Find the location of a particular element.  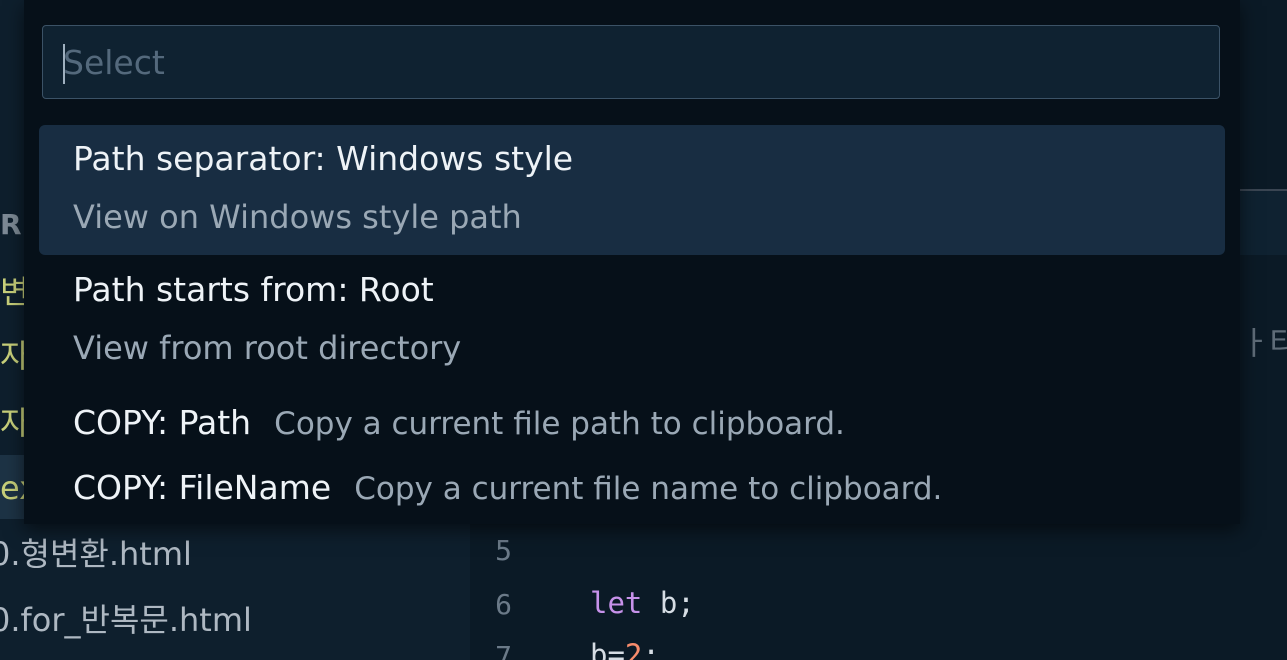

explorer-file-item: 0.형변환.html is located at coordinates (96, 554).